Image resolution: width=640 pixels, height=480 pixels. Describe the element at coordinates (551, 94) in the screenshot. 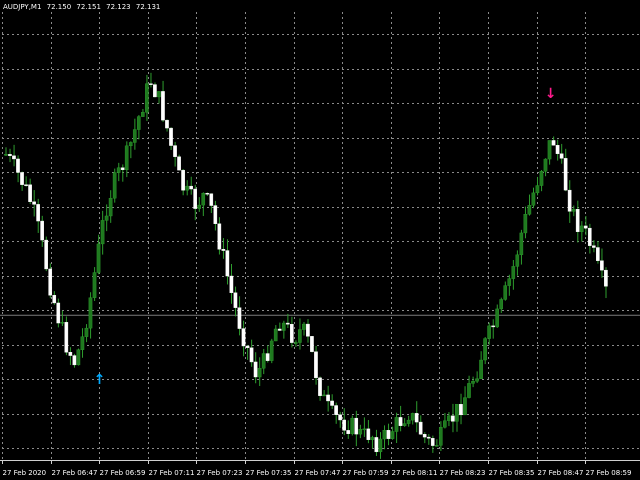

I see `sell-arrow-icon: ↓` at that location.